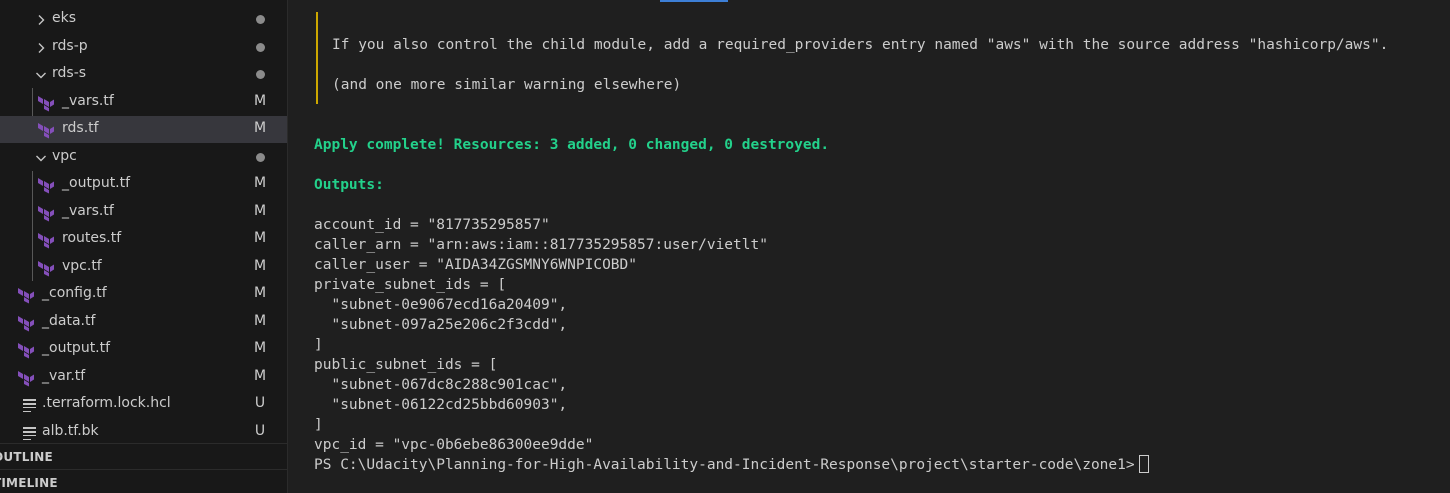 The image size is (1450, 493). I want to click on tree-item-label: eks, so click(64, 18).